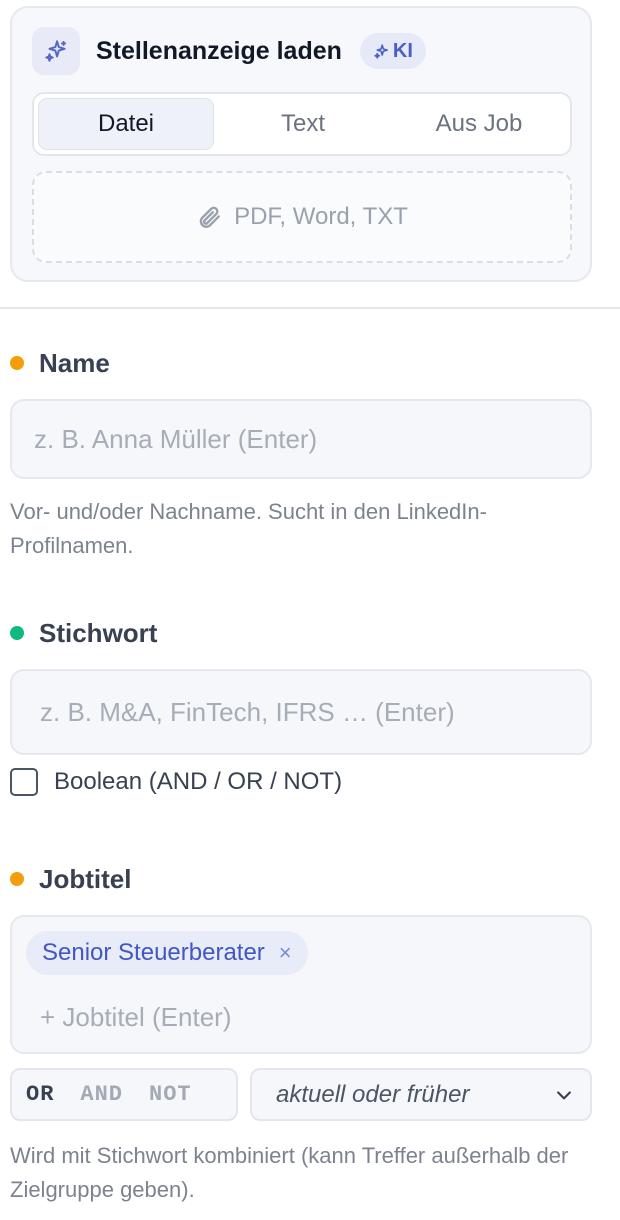  What do you see at coordinates (153, 952) in the screenshot?
I see `jobtitle-chip-label: Senior Steuerberater` at bounding box center [153, 952].